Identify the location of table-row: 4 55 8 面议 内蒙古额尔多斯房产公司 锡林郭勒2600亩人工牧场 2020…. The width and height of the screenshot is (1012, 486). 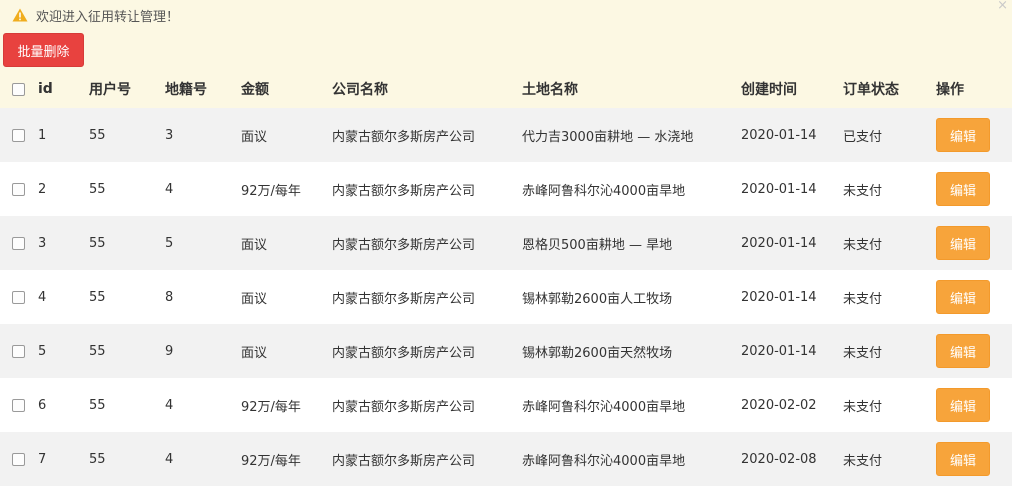
(506, 297).